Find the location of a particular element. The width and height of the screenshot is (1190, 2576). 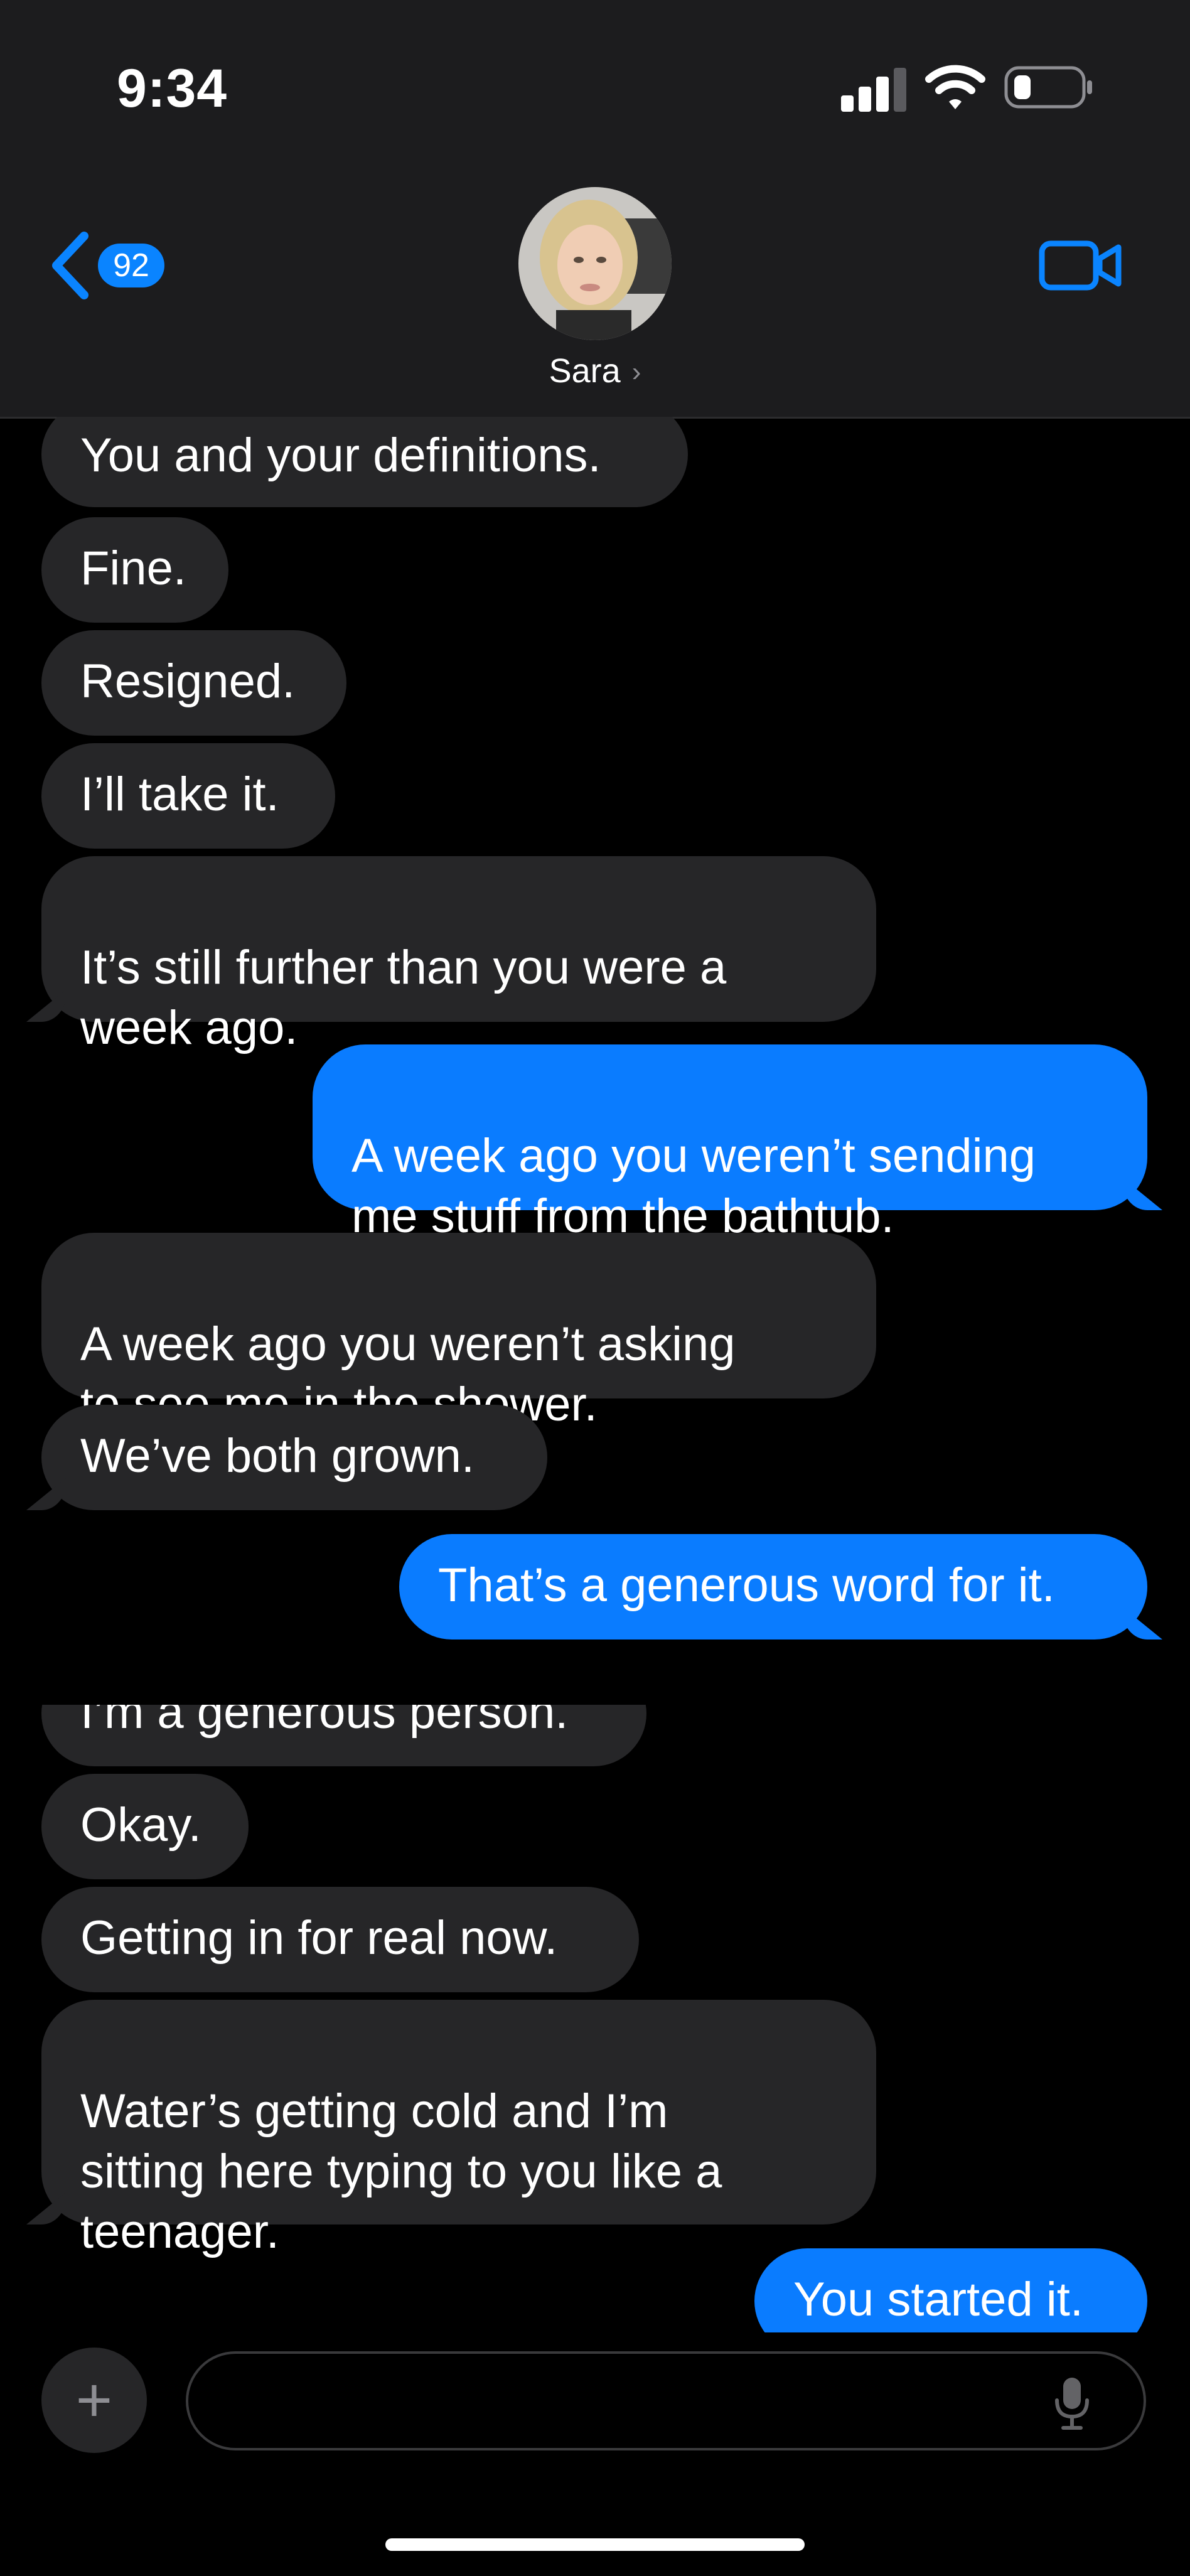

message-bubble-outgoing: You started it. is located at coordinates (951, 2290).